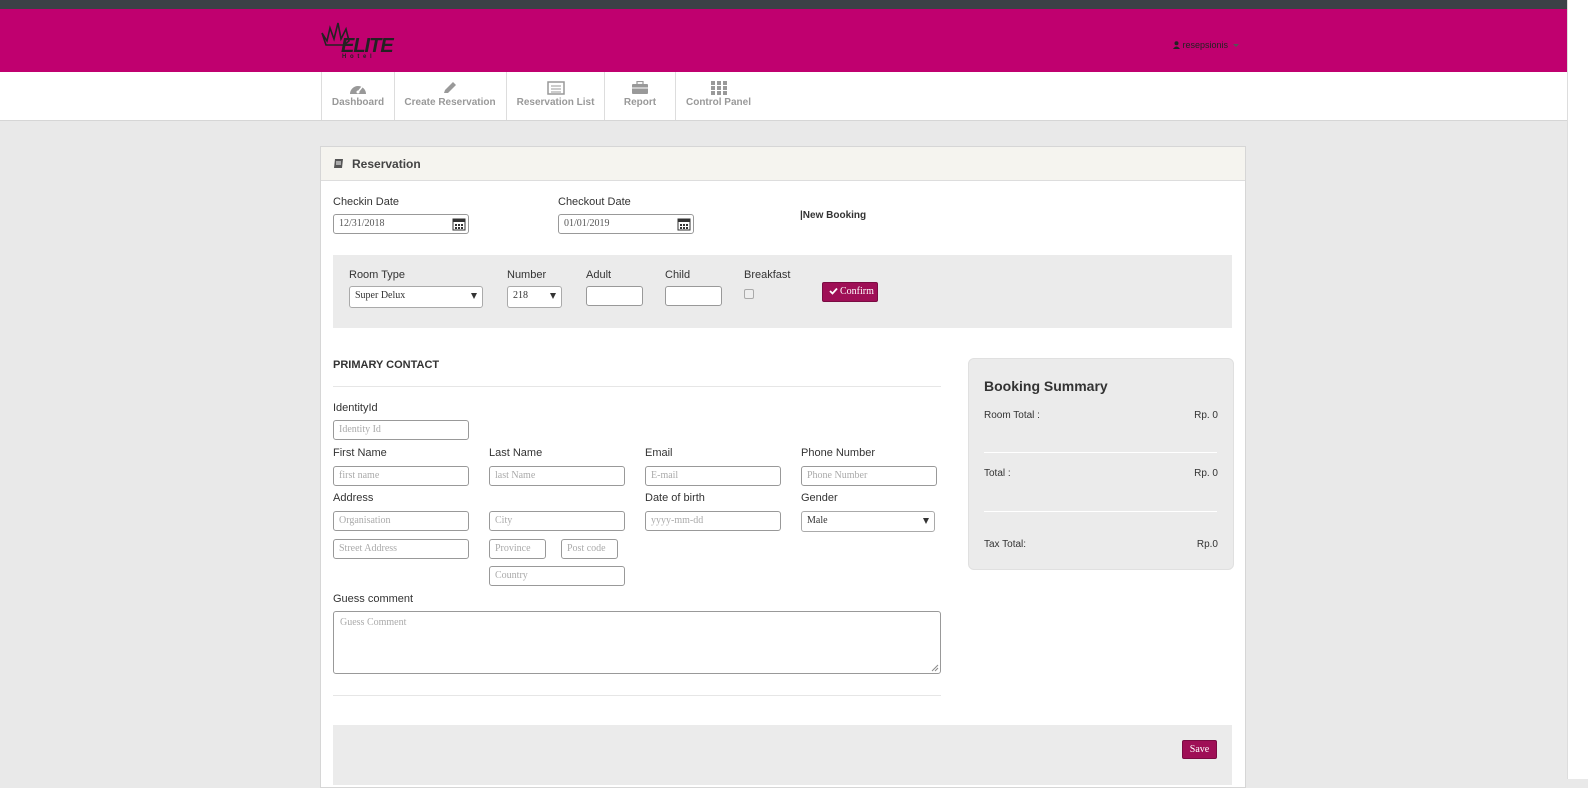  Describe the element at coordinates (1005, 544) in the screenshot. I see `tax-total-label: Tax Total:` at that location.